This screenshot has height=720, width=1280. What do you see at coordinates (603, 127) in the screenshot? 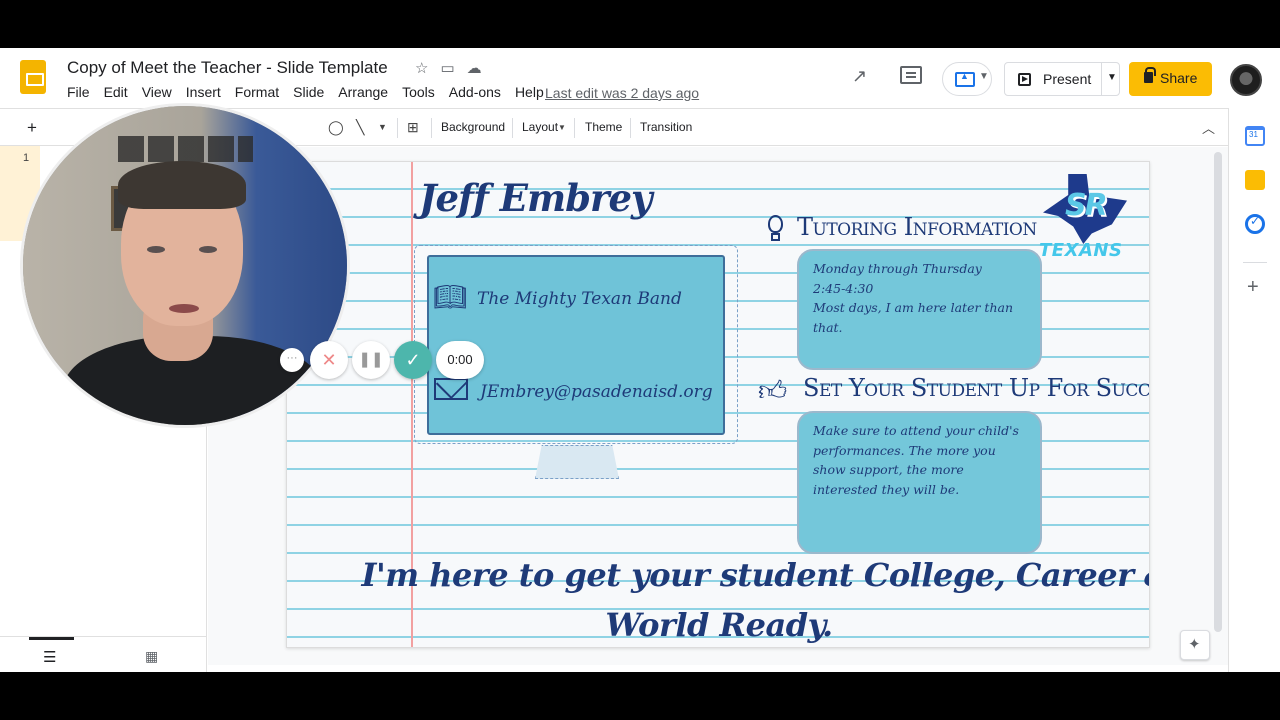
I see `theme-button: Theme` at bounding box center [603, 127].